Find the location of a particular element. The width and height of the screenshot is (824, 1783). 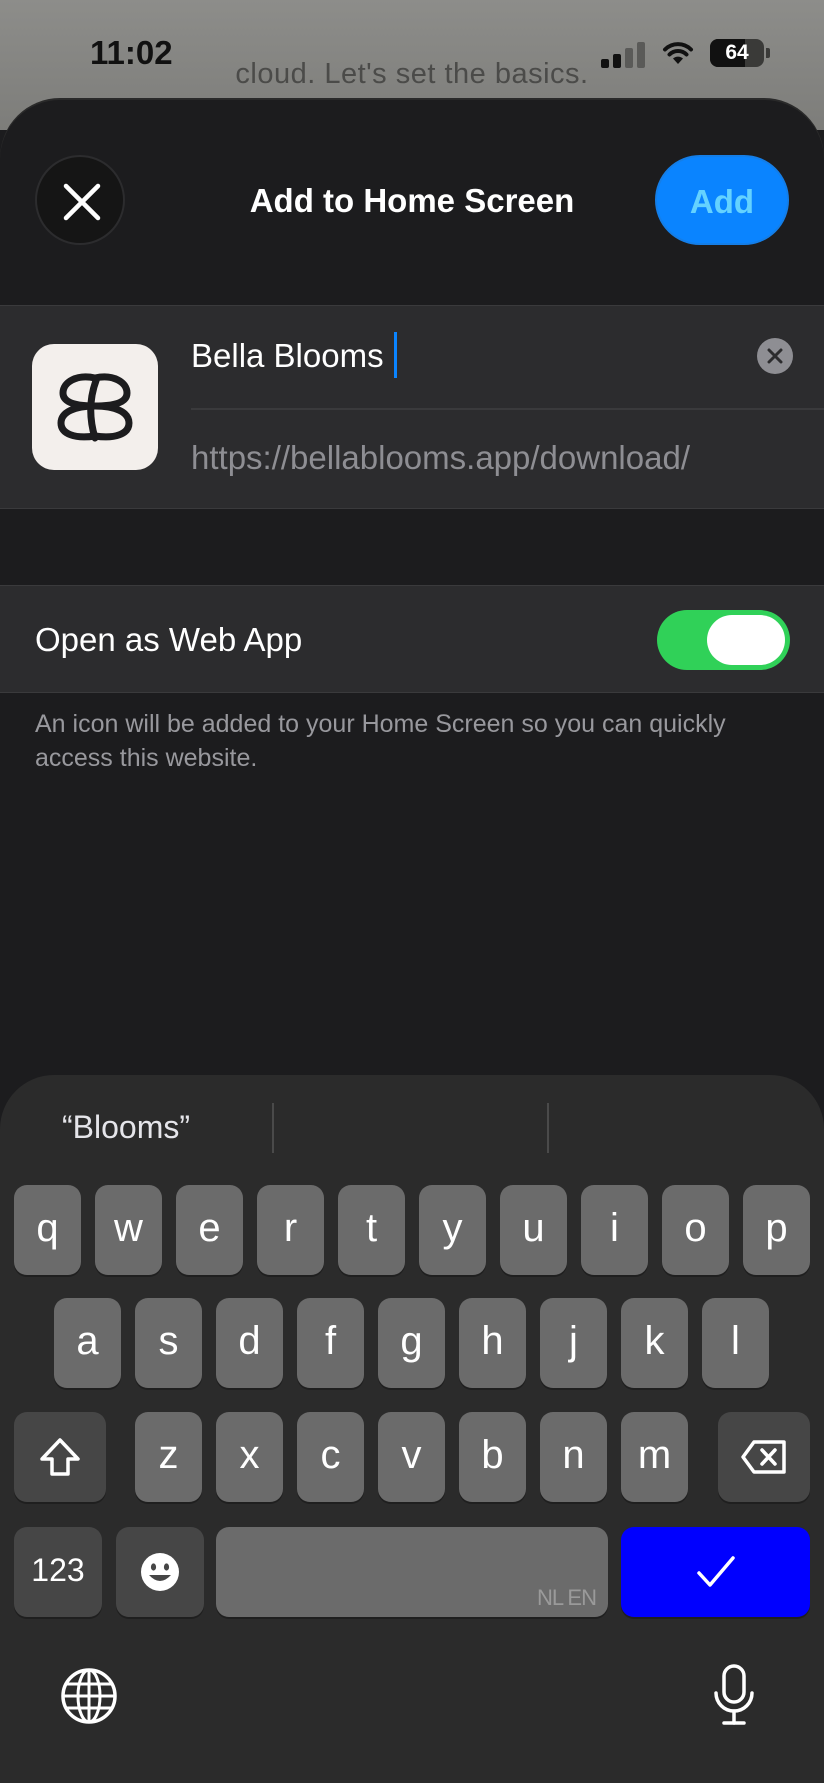

battery-indicator: 64 is located at coordinates (740, 53).